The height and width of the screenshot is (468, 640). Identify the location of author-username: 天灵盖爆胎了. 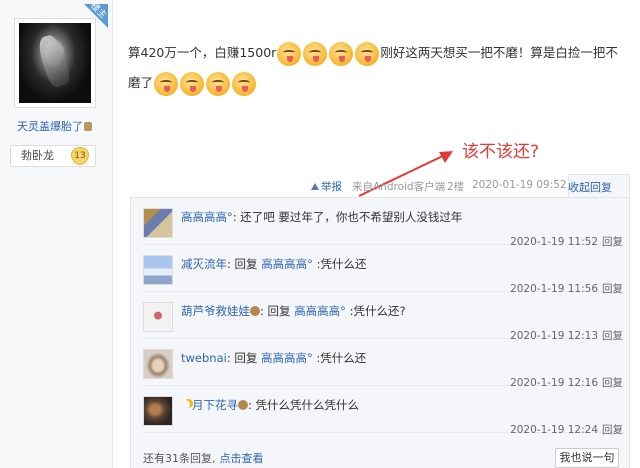
(54, 126).